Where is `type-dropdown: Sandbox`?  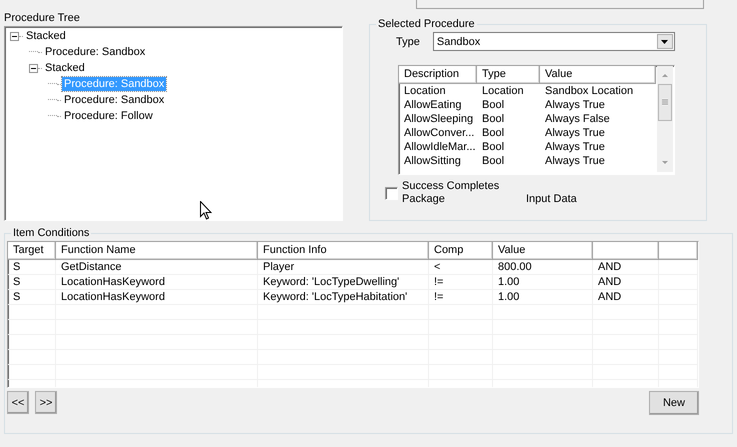 type-dropdown: Sandbox is located at coordinates (553, 41).